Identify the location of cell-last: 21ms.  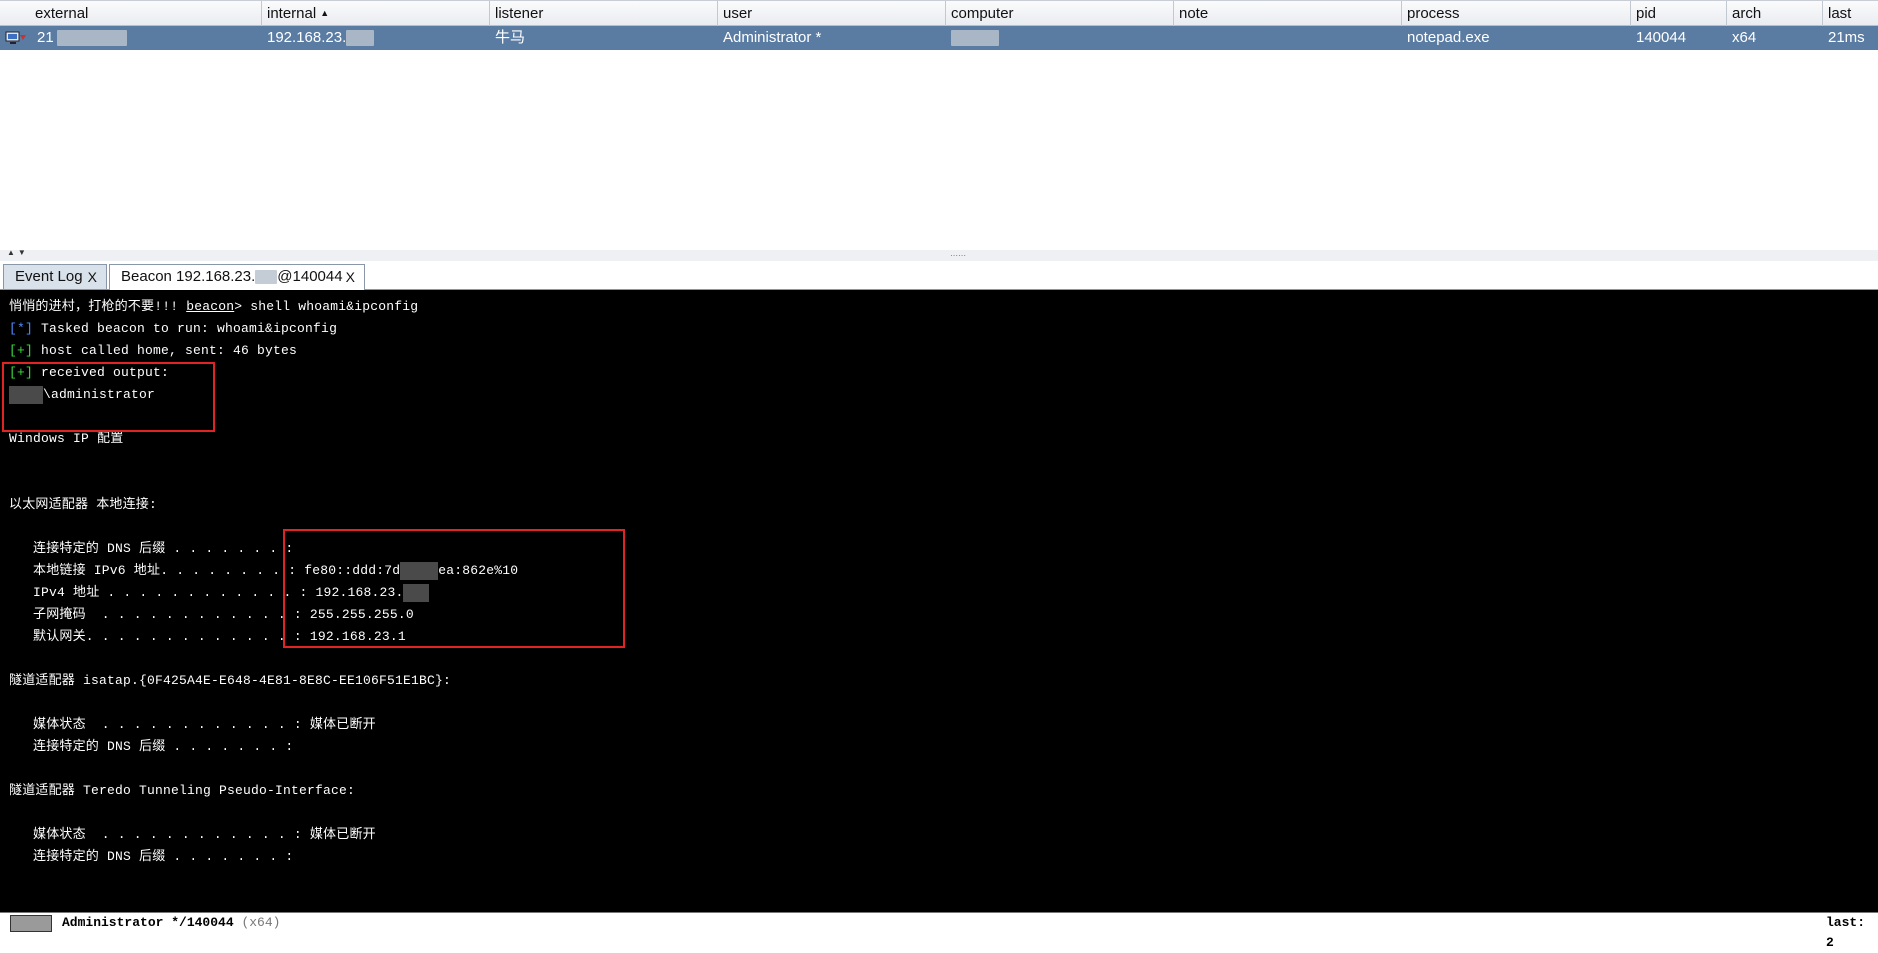
(1846, 37).